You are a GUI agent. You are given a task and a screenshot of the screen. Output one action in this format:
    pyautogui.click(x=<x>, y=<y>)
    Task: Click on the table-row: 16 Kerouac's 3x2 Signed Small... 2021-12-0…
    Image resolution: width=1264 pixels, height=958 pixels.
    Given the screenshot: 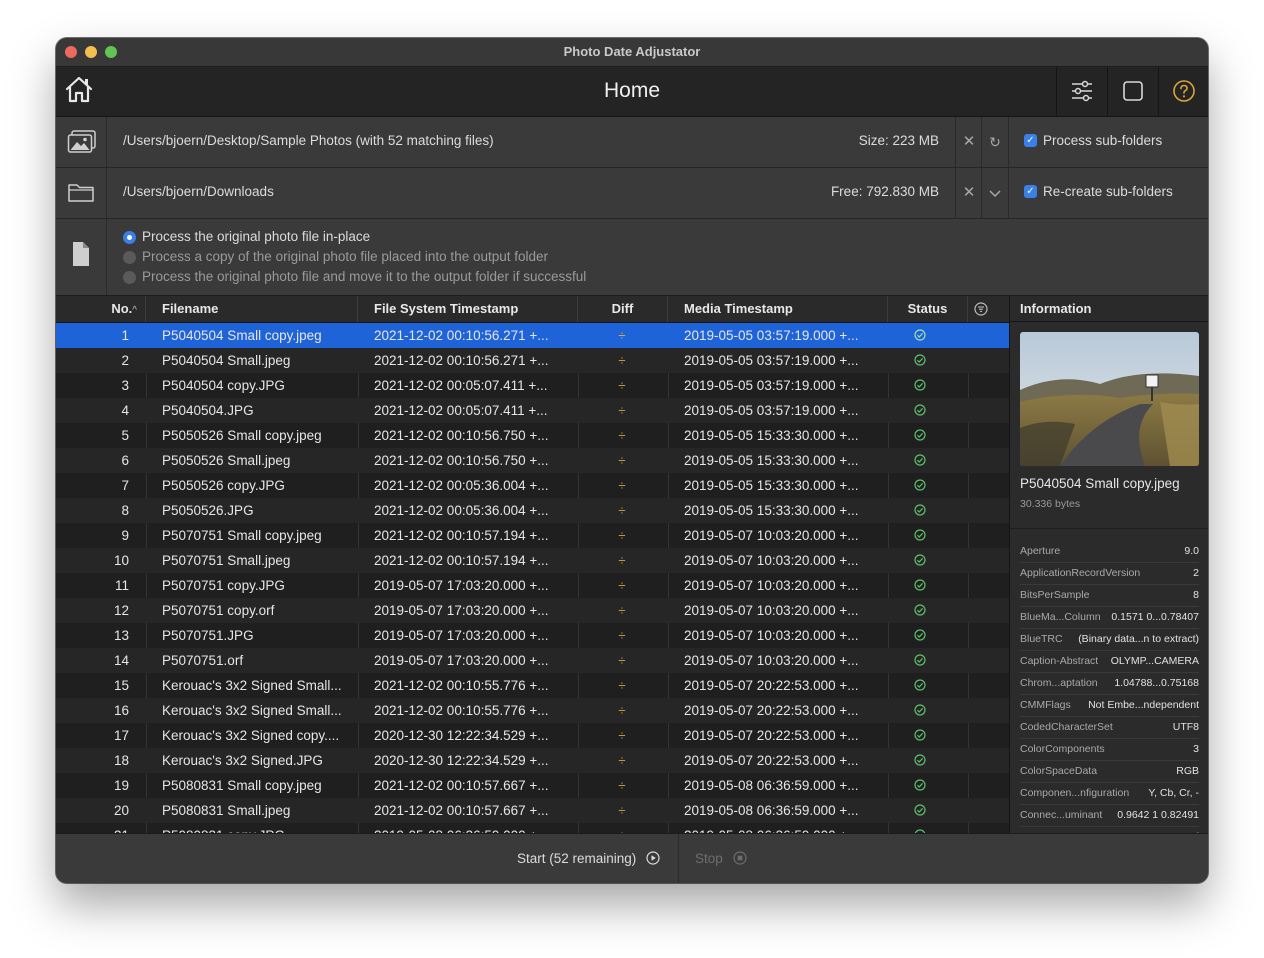 What is the action you would take?
    pyautogui.click(x=532, y=710)
    